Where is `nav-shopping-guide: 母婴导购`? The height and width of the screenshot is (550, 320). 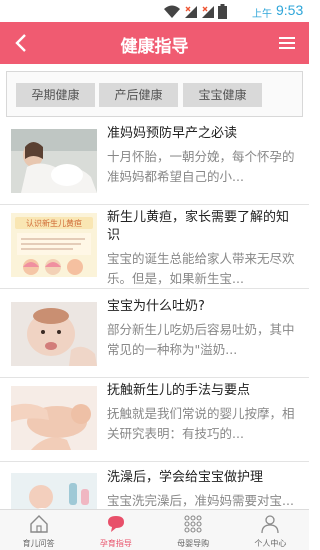
nav-shopping-guide: 母婴导购 is located at coordinates (193, 530).